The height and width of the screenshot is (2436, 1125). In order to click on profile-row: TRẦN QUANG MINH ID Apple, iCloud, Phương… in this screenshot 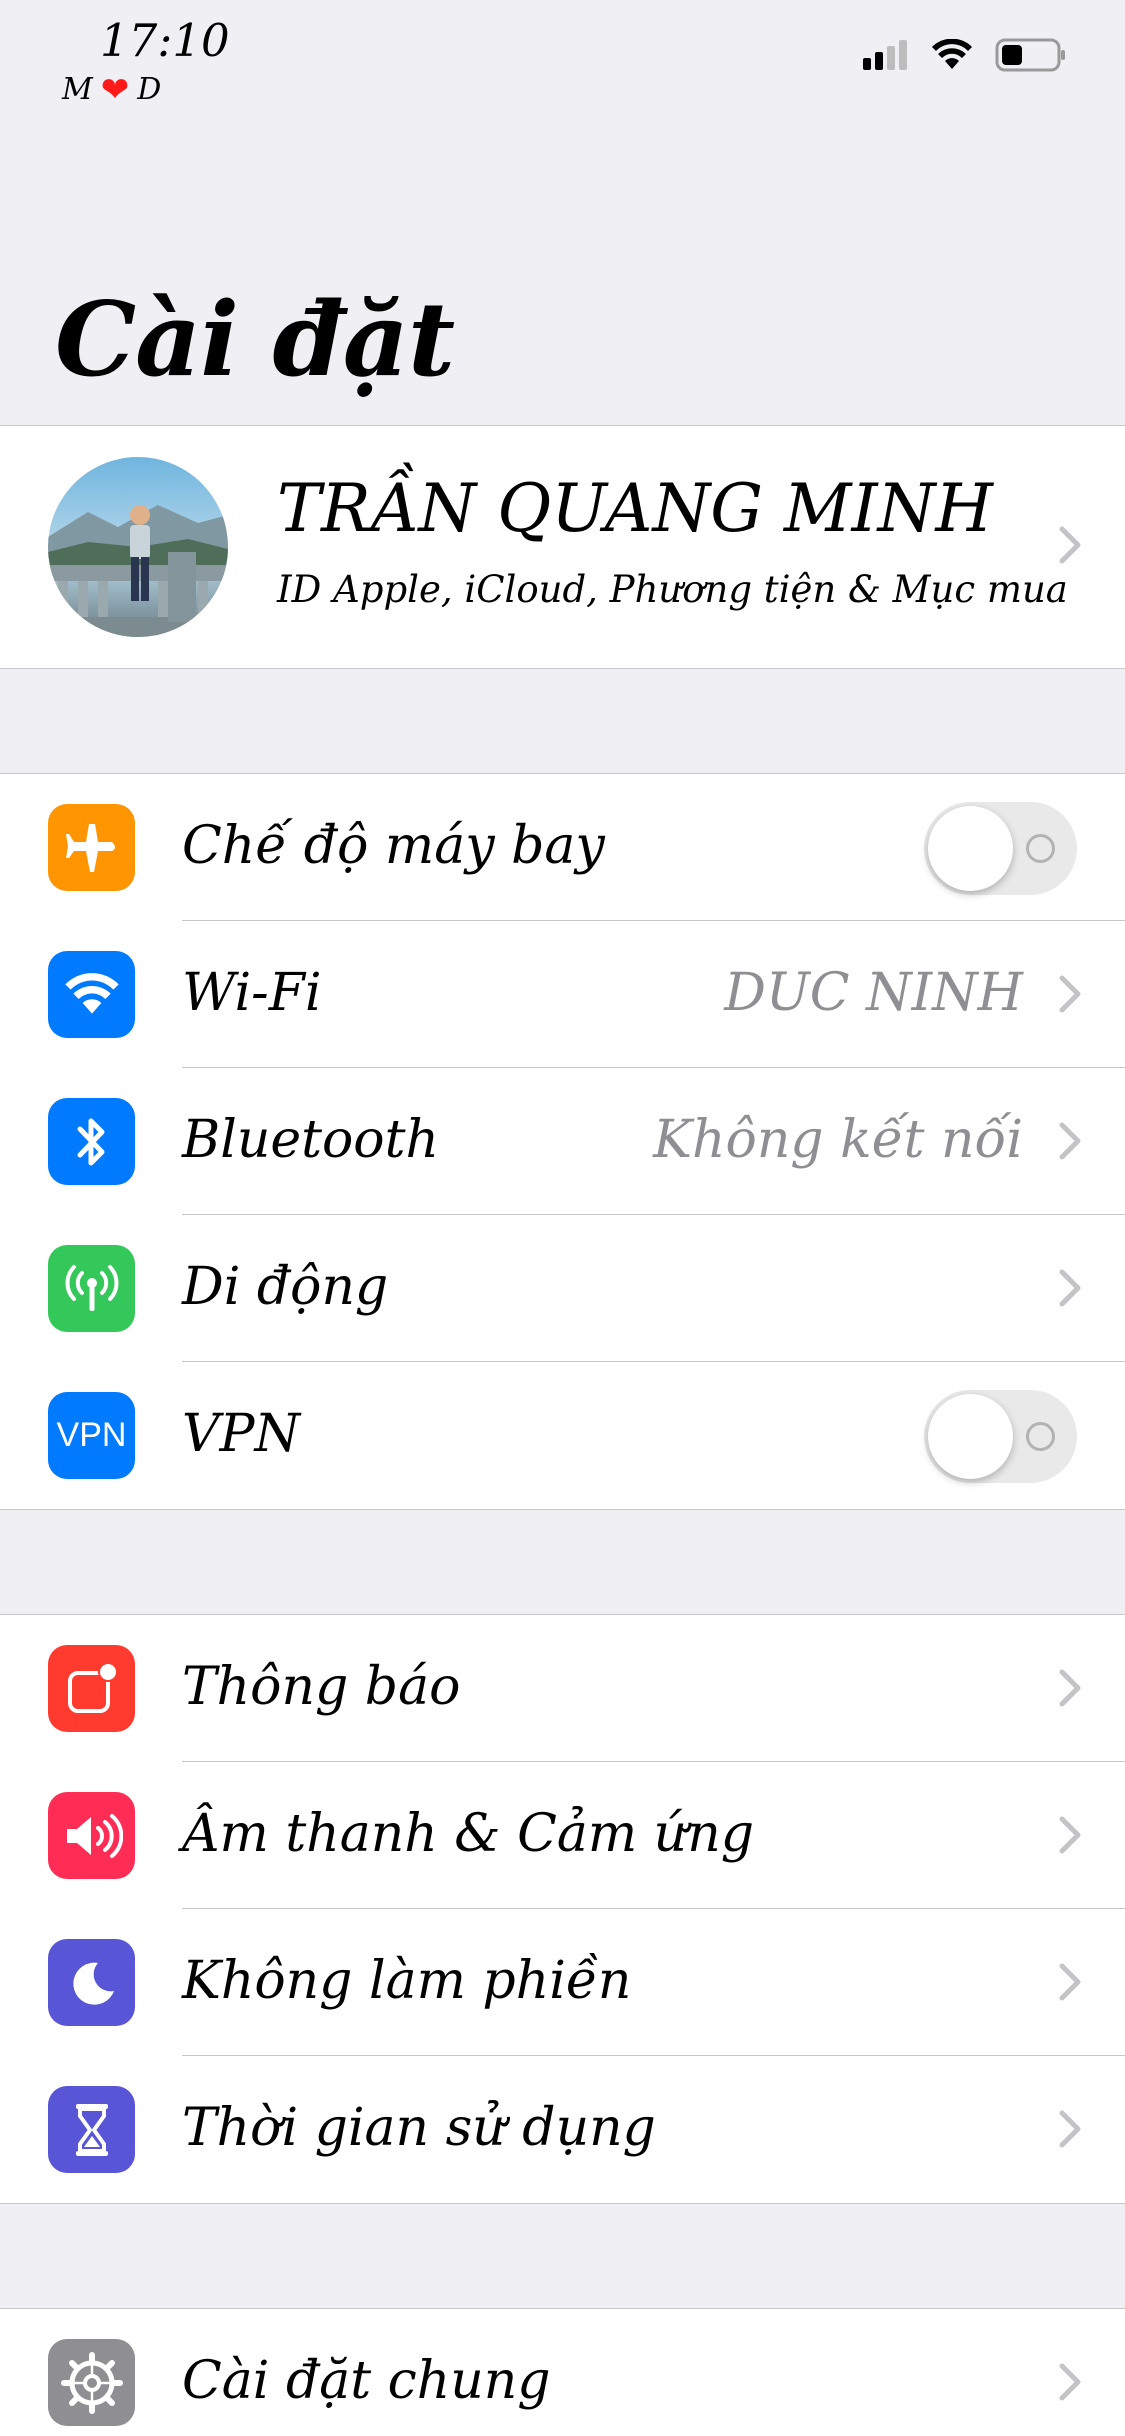, I will do `click(562, 547)`.